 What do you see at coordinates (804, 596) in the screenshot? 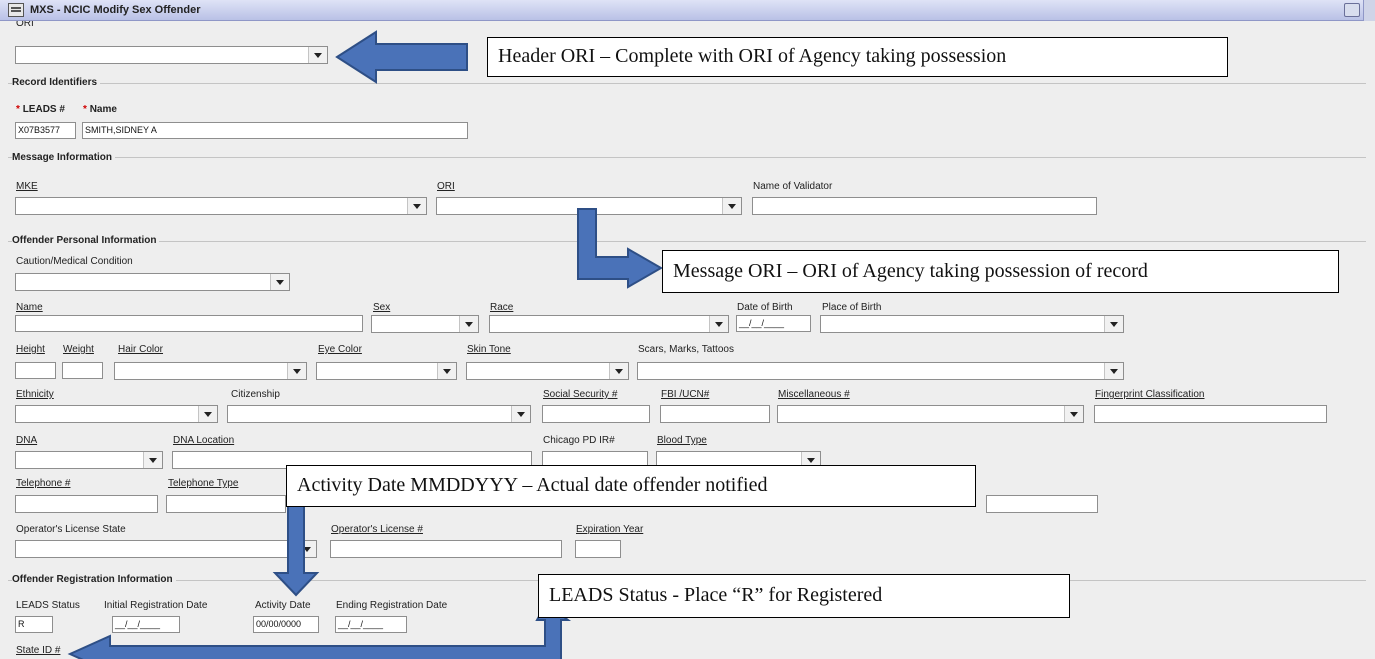
I see `leads-status-callout: LEADS Status - Place “R” for Registered` at bounding box center [804, 596].